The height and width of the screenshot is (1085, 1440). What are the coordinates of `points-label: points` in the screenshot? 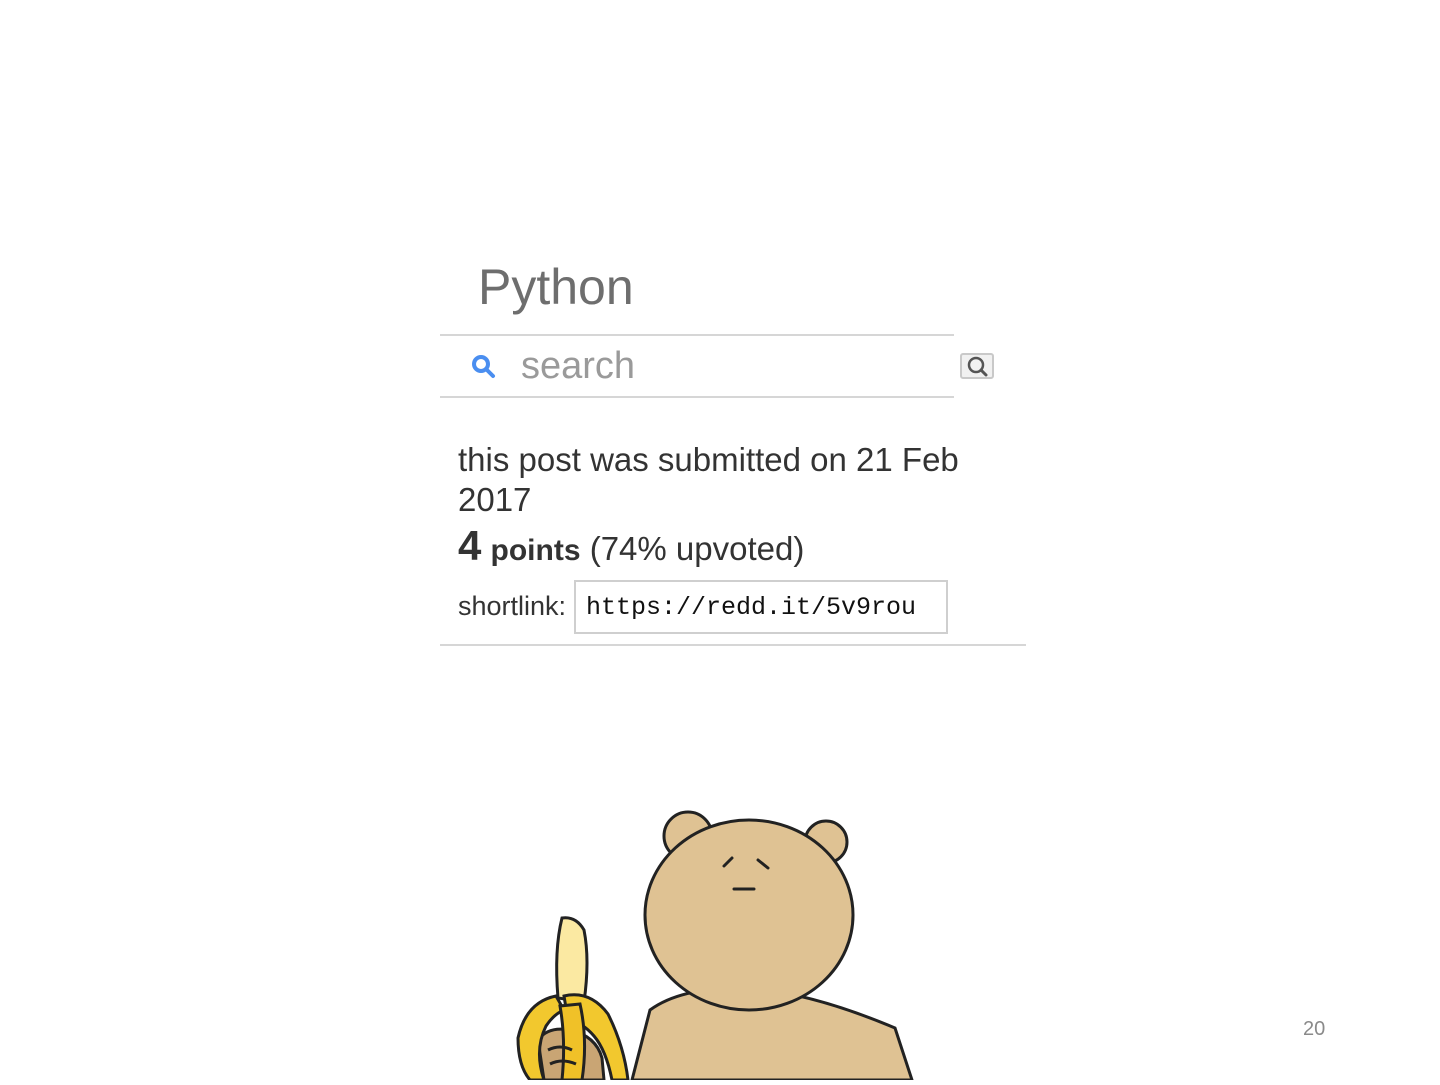 It's located at (535, 550).